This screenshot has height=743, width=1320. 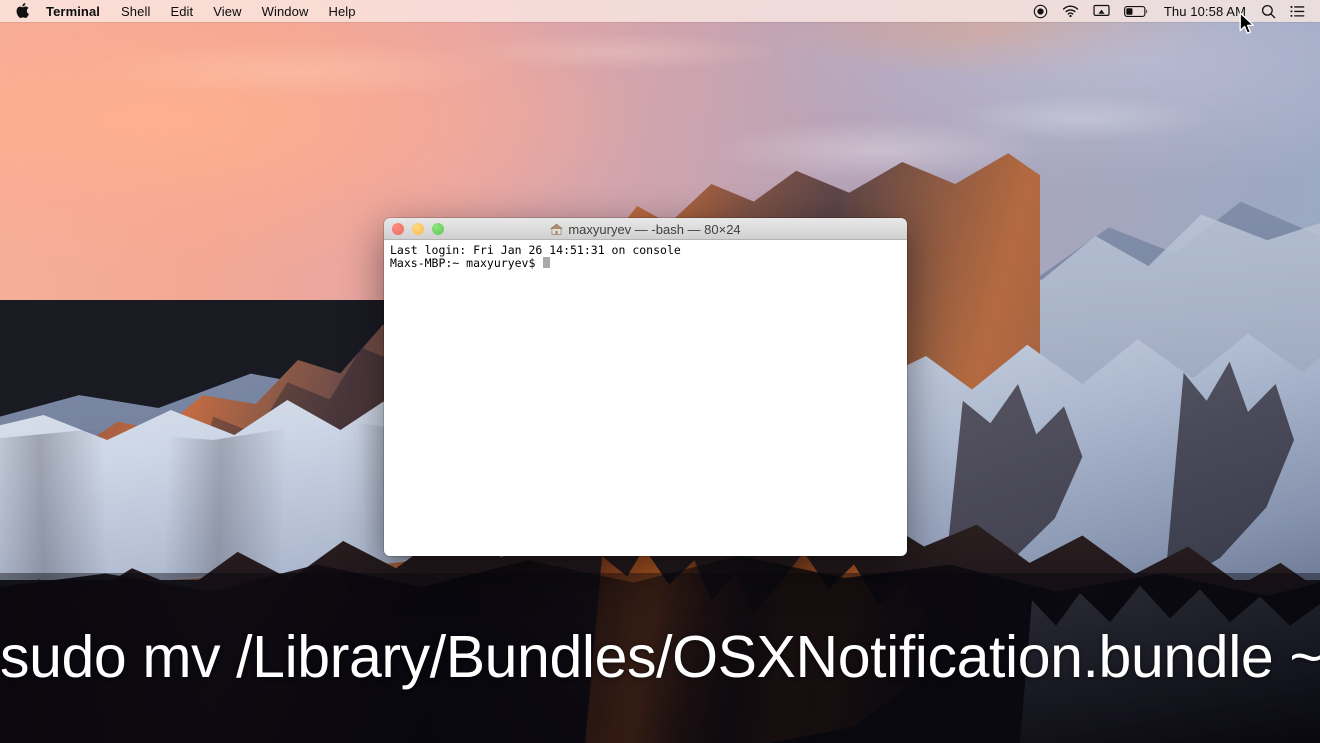 What do you see at coordinates (438, 228) in the screenshot?
I see `zoom-button` at bounding box center [438, 228].